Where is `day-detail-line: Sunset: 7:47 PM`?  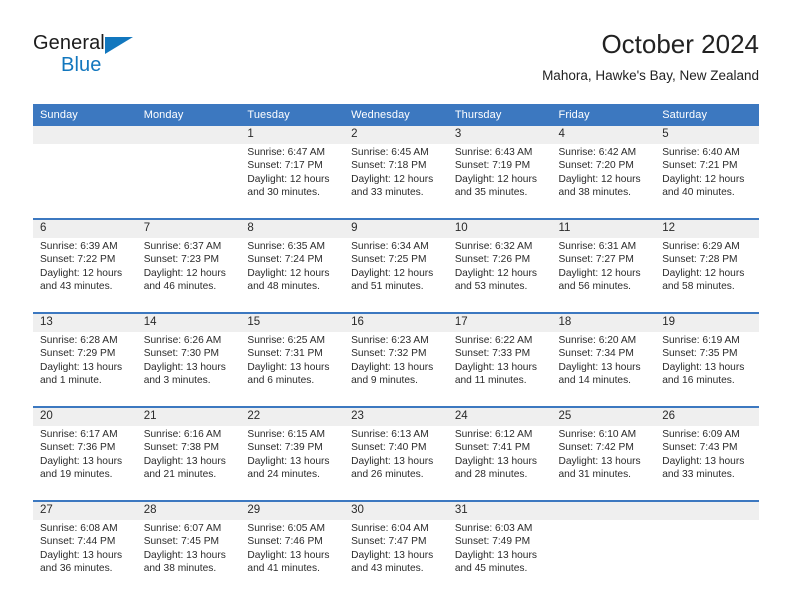 day-detail-line: Sunset: 7:47 PM is located at coordinates (389, 542).